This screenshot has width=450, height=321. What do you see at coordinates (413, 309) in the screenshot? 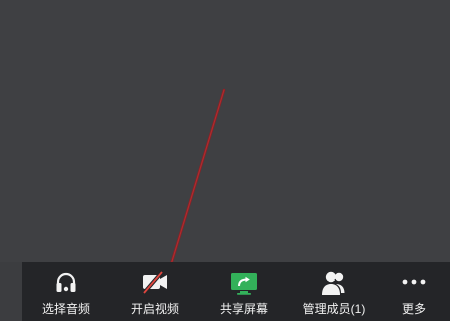
I see `more-label: 更多` at bounding box center [413, 309].